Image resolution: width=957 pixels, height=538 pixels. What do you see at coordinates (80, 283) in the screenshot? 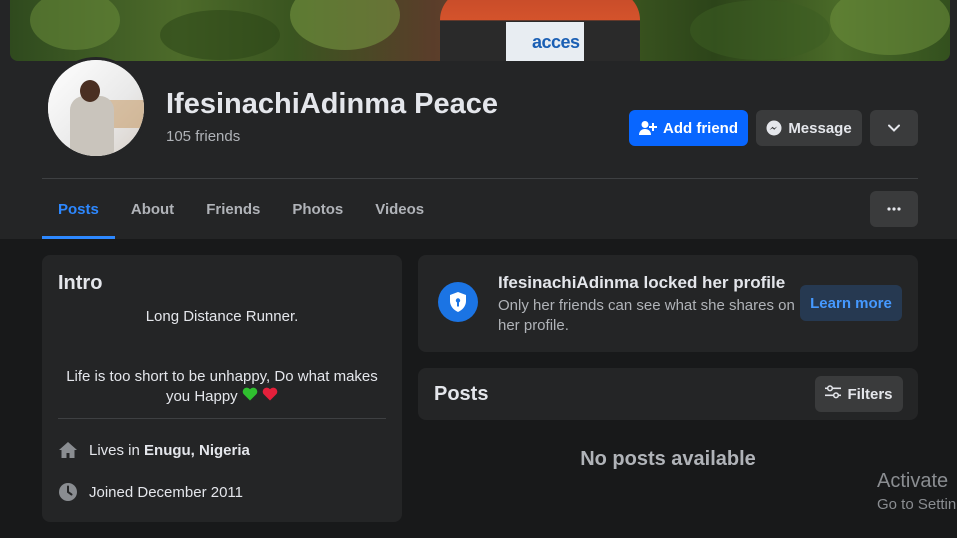
I see `intro-title: Intro` at bounding box center [80, 283].